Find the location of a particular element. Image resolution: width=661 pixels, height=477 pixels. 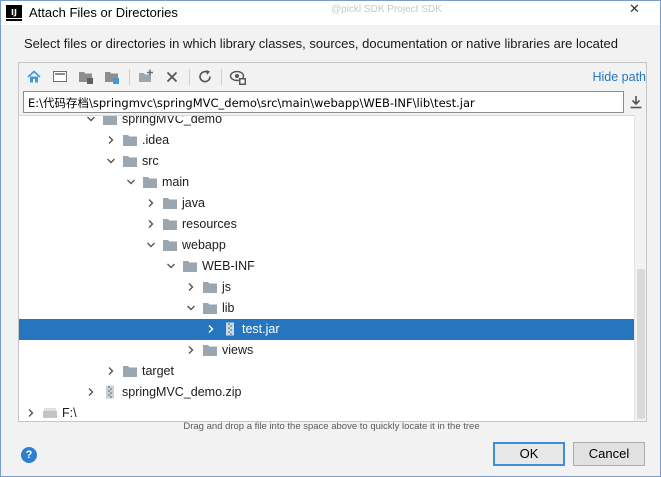

tree-row-java: java is located at coordinates (326, 203).